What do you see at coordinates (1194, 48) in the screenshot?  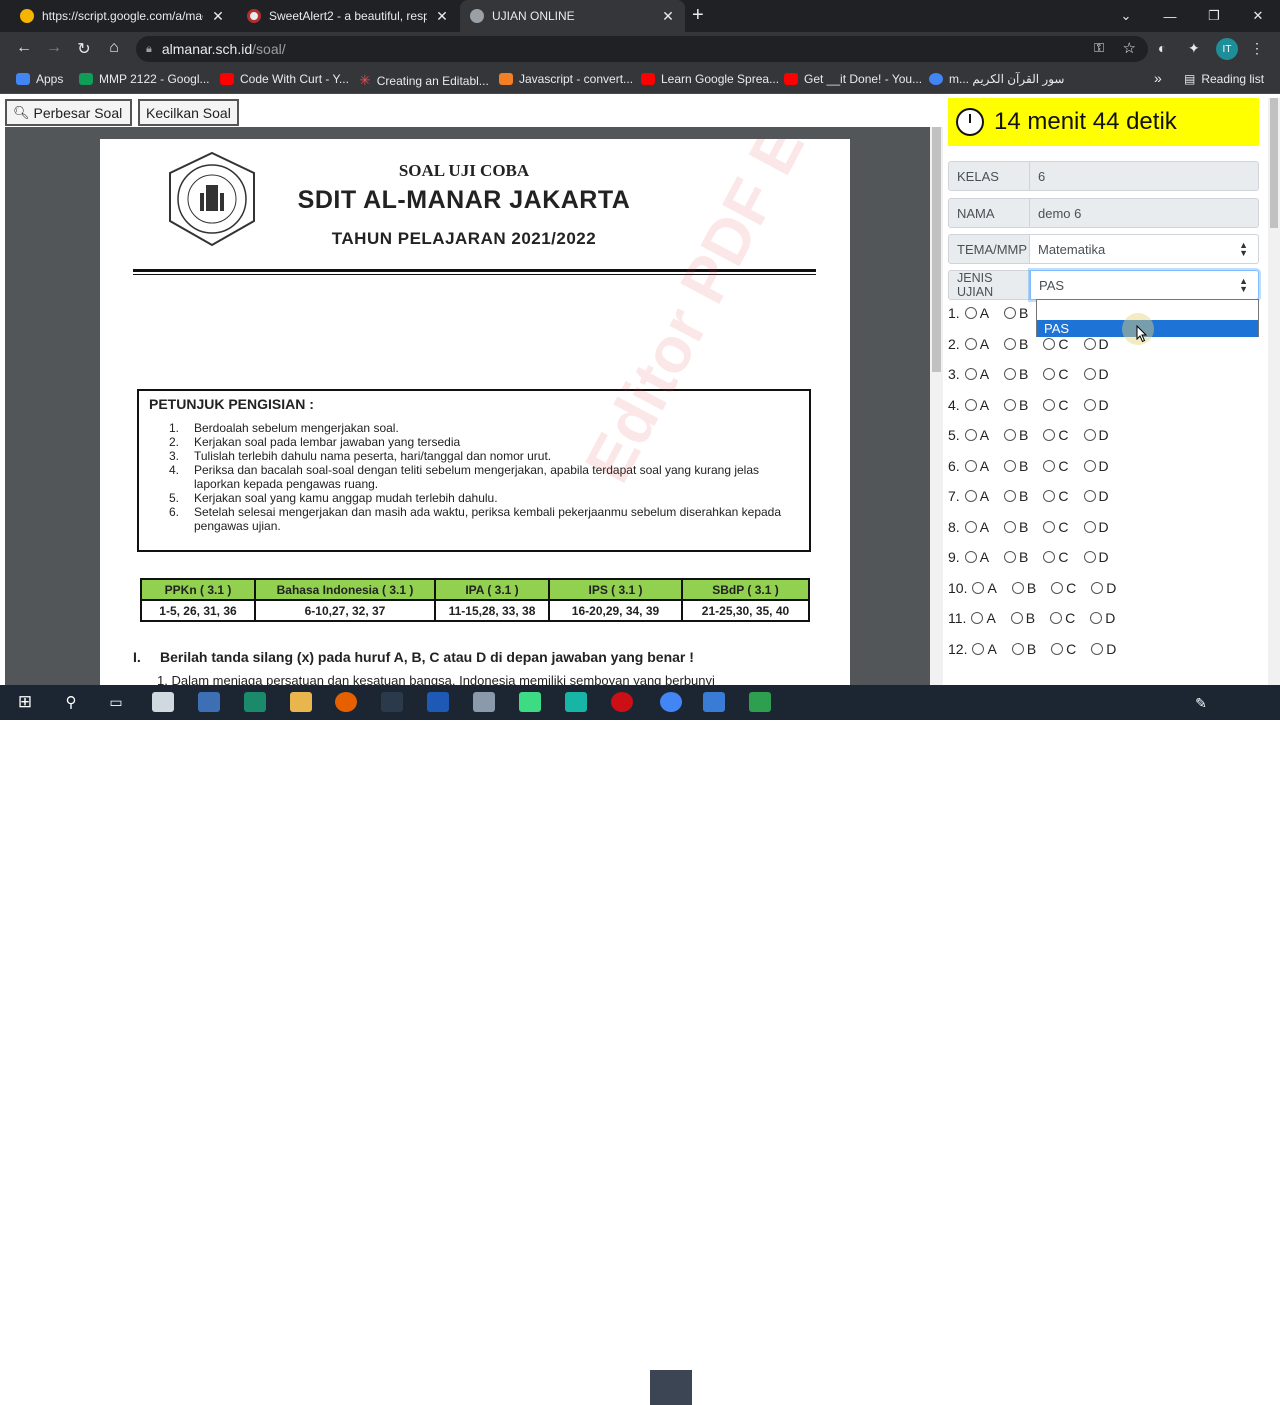 I see `puzzle-icon: ✦` at bounding box center [1194, 48].